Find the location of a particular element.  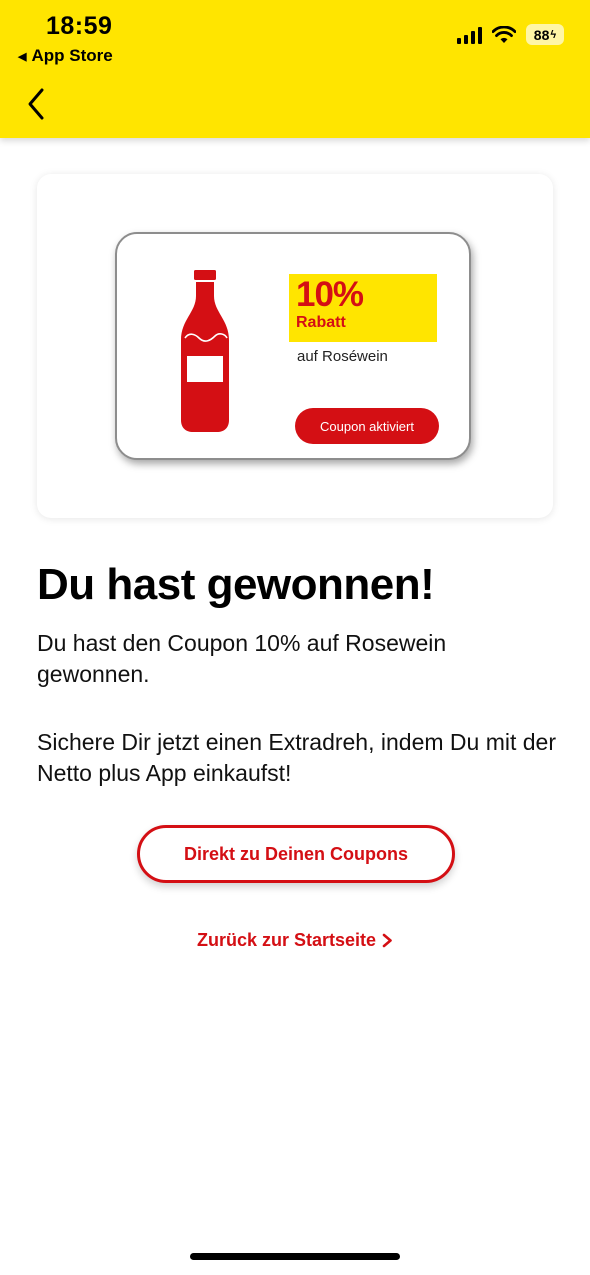

home-indicator is located at coordinates (295, 1256).